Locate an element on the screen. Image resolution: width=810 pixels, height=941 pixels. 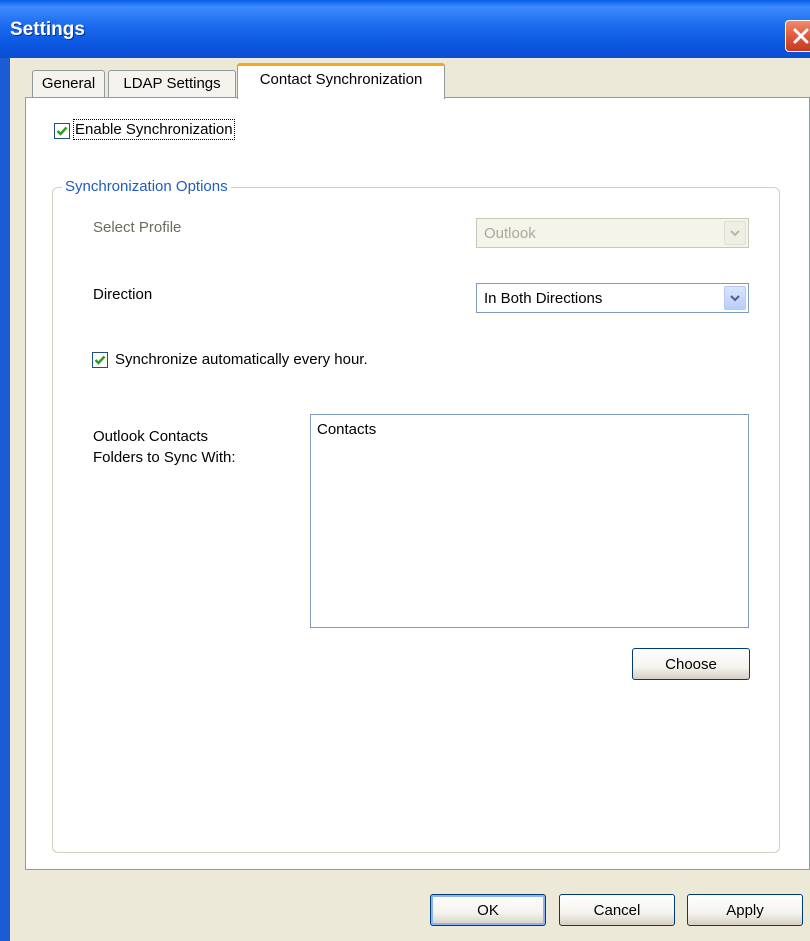
direction-label: Direction is located at coordinates (123, 294).